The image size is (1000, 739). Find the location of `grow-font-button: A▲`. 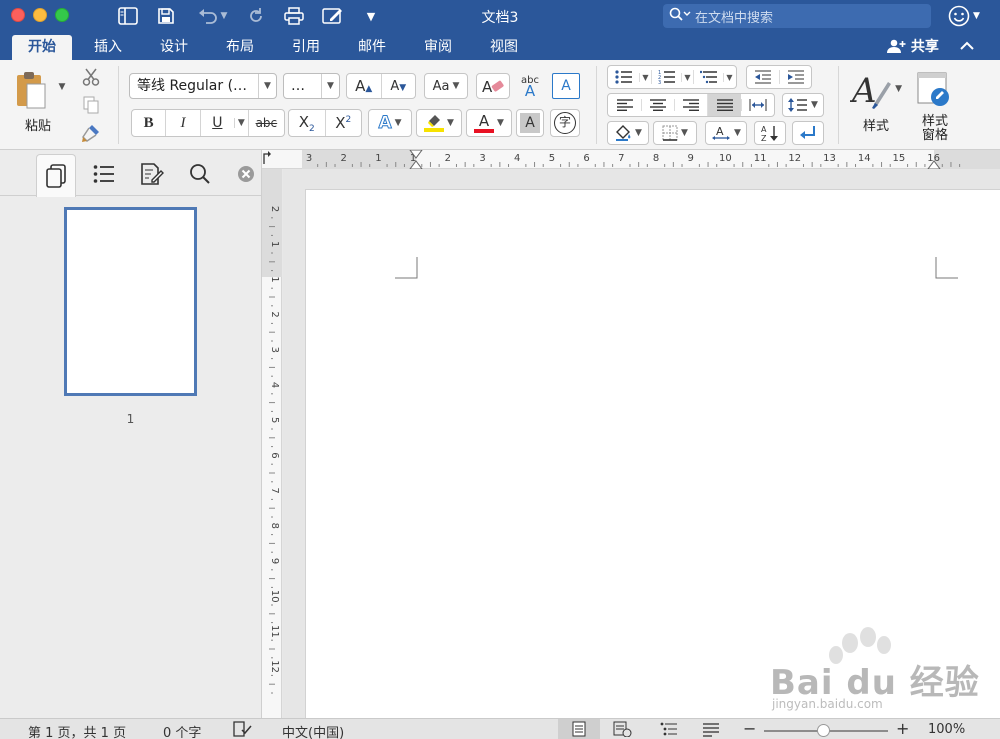

grow-font-button: A▲ is located at coordinates (364, 86).